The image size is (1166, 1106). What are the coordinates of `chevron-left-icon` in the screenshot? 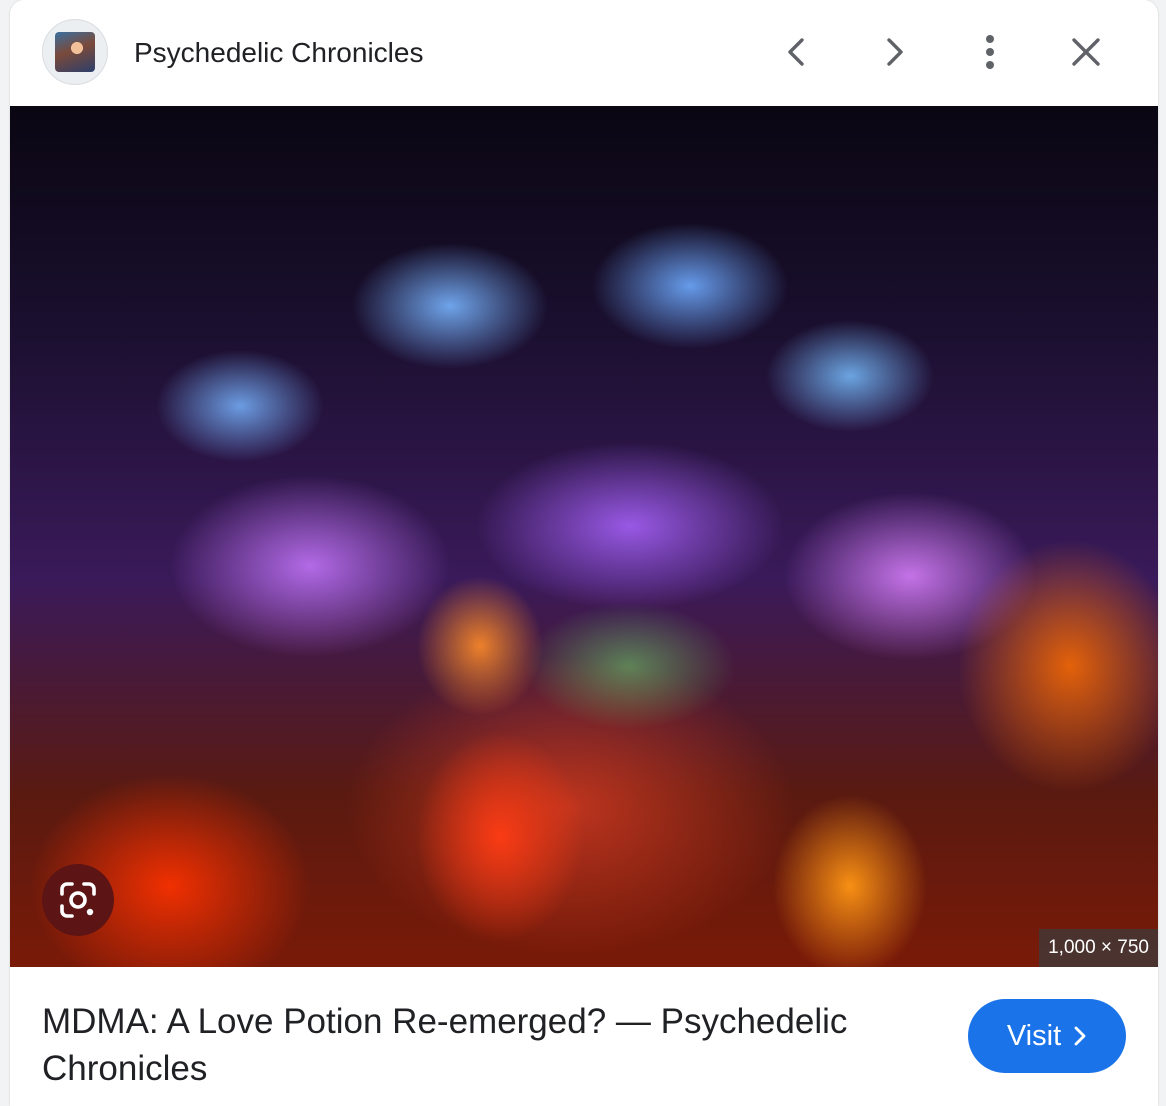 It's located at (796, 52).